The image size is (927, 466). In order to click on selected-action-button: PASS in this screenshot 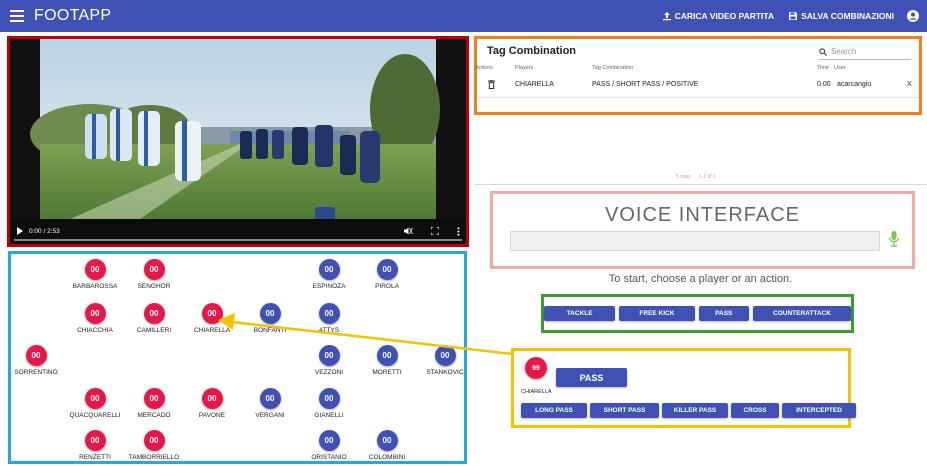, I will do `click(591, 377)`.